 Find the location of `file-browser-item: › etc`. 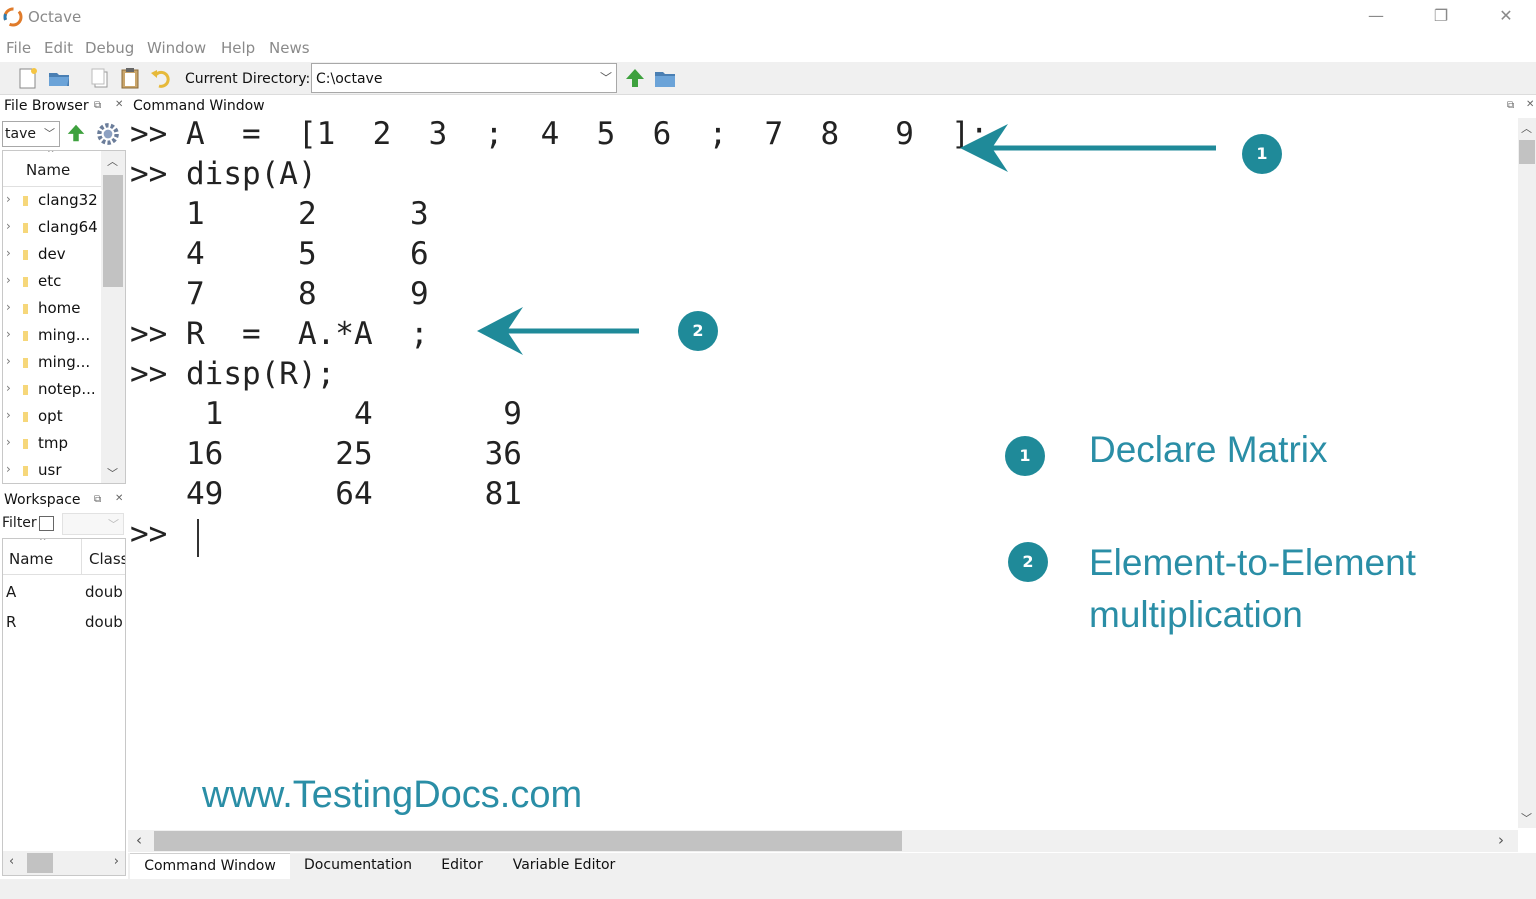

file-browser-item: › etc is located at coordinates (53, 282).